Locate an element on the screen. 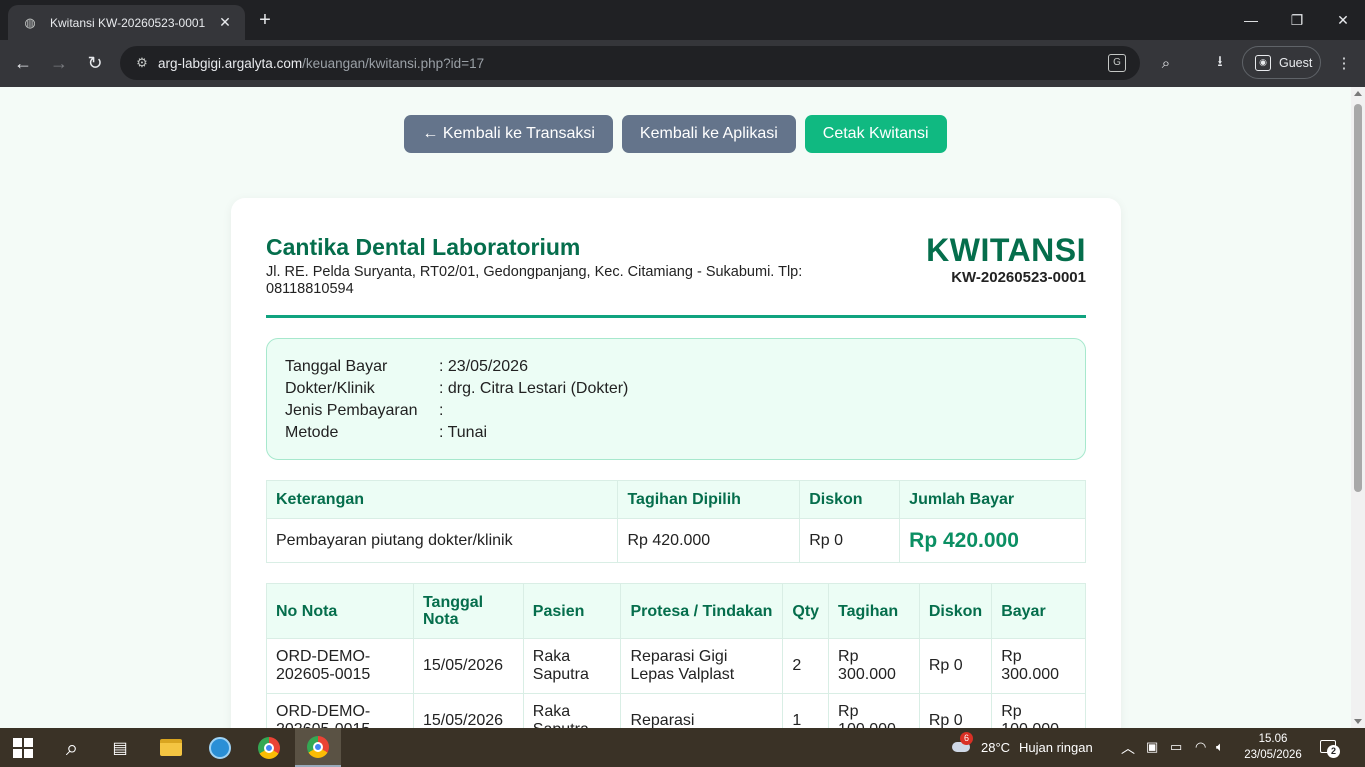  receipt-title: KWITANSI is located at coordinates (1006, 250).